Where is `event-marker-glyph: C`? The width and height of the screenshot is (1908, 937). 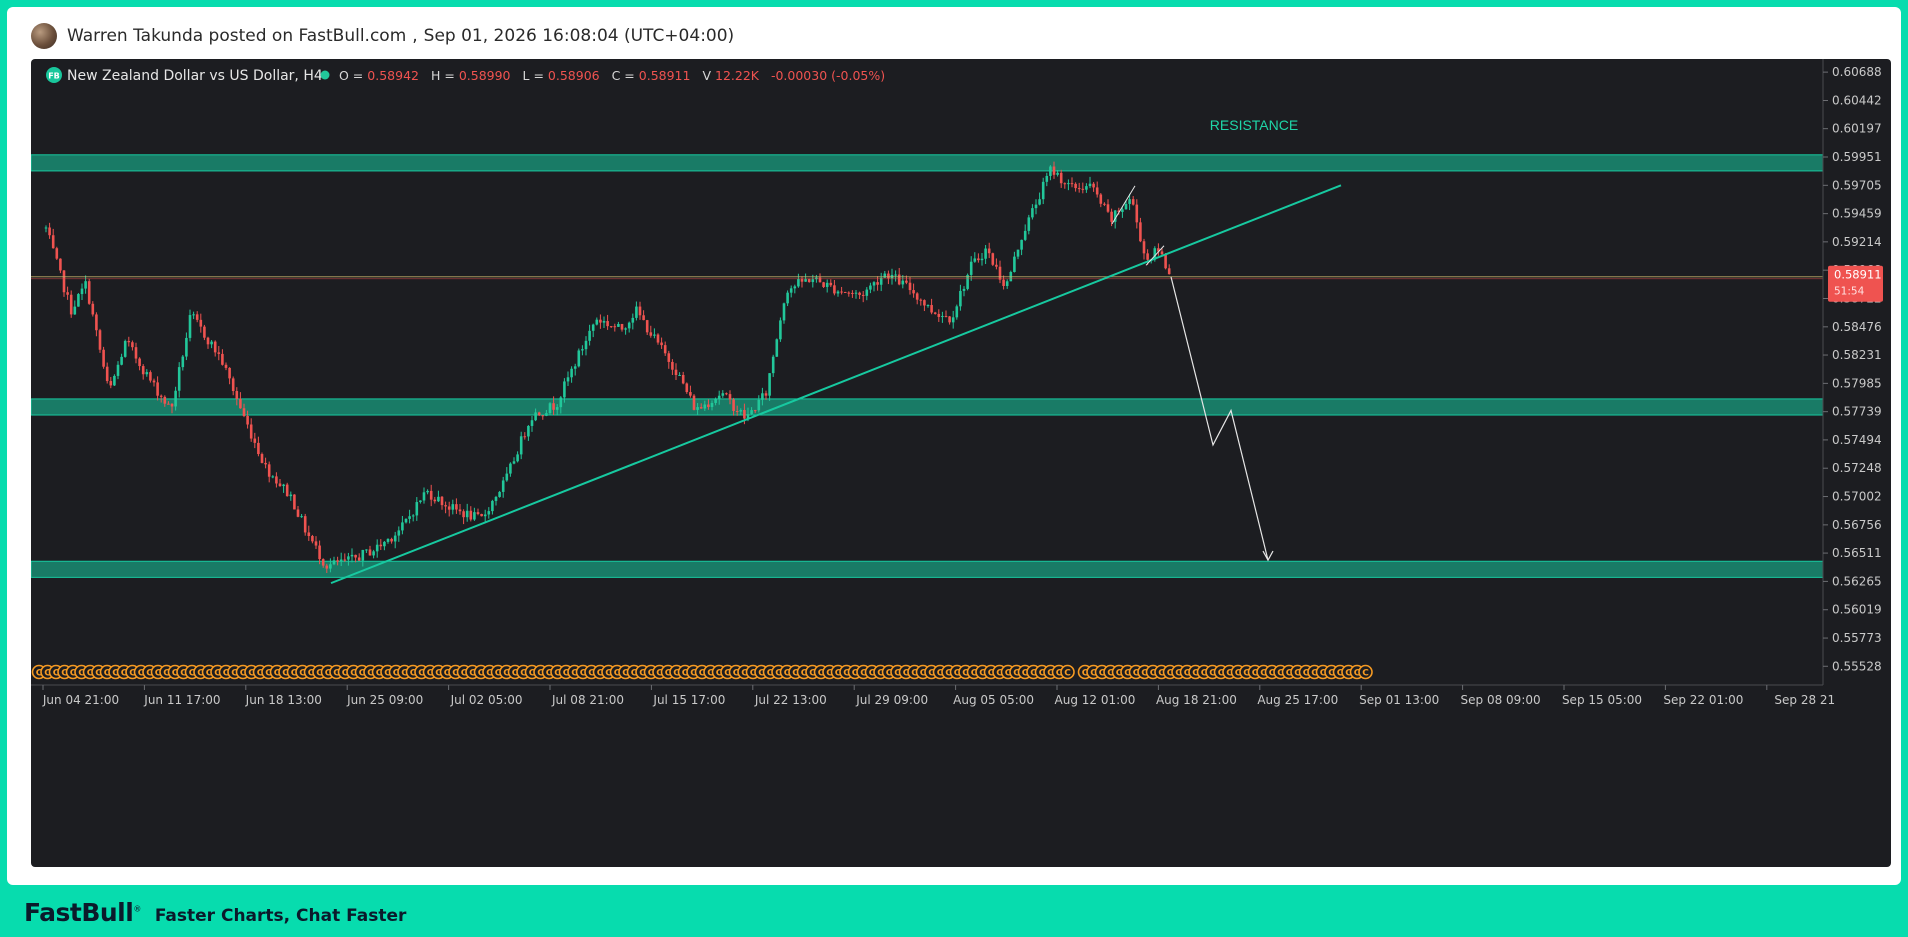 event-marker-glyph: C is located at coordinates (1365, 674).